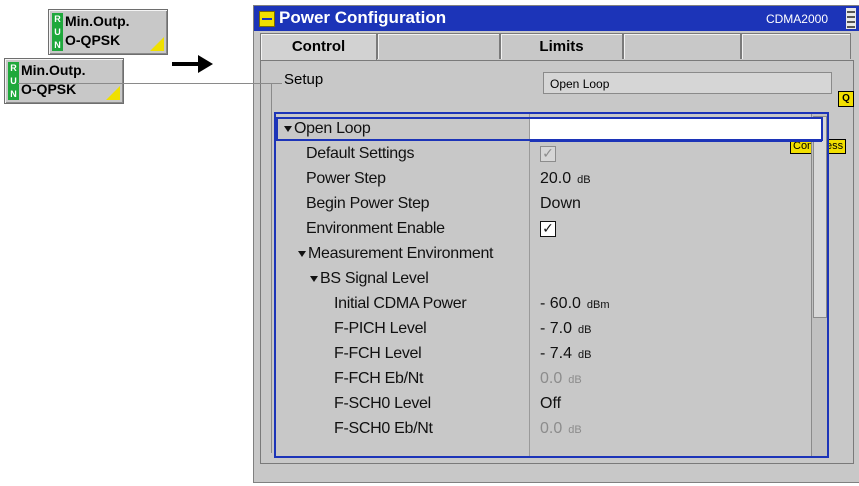 Image resolution: width=859 pixels, height=486 pixels. Describe the element at coordinates (93, 40) in the screenshot. I see `softkey-label-line2: O-QPSK` at that location.